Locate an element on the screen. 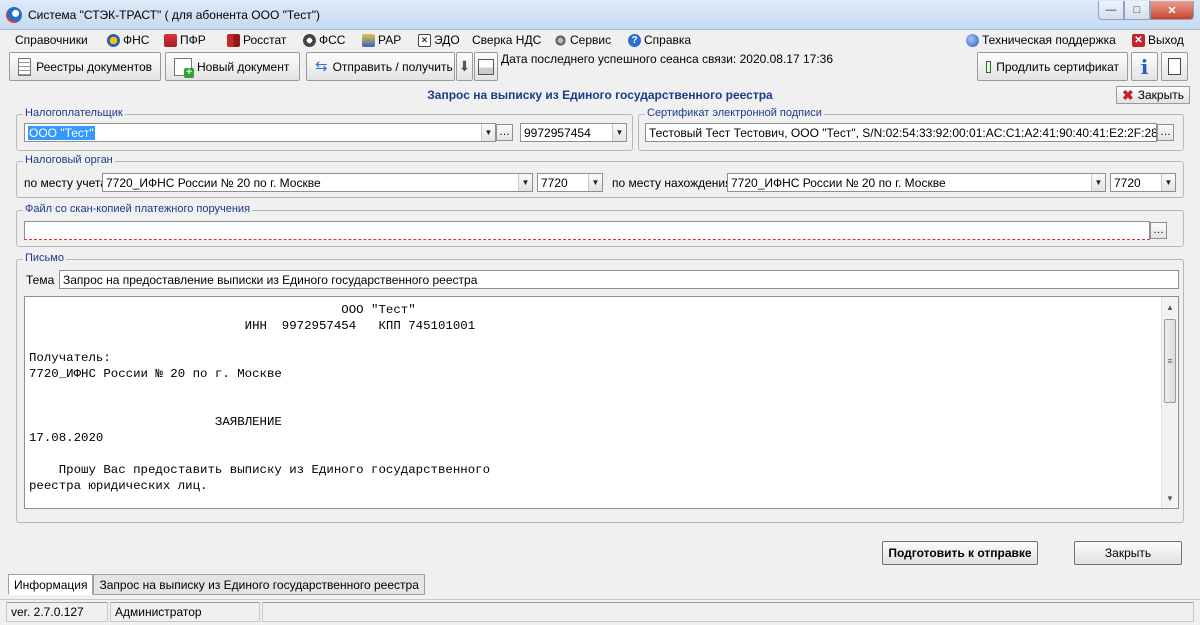 The image size is (1200, 625). menu-rar: РАР is located at coordinates (381, 40).